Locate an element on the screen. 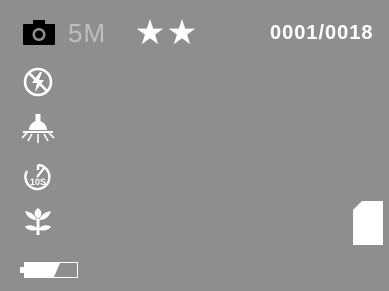  self-timer-icon: 10S is located at coordinates (37, 177).